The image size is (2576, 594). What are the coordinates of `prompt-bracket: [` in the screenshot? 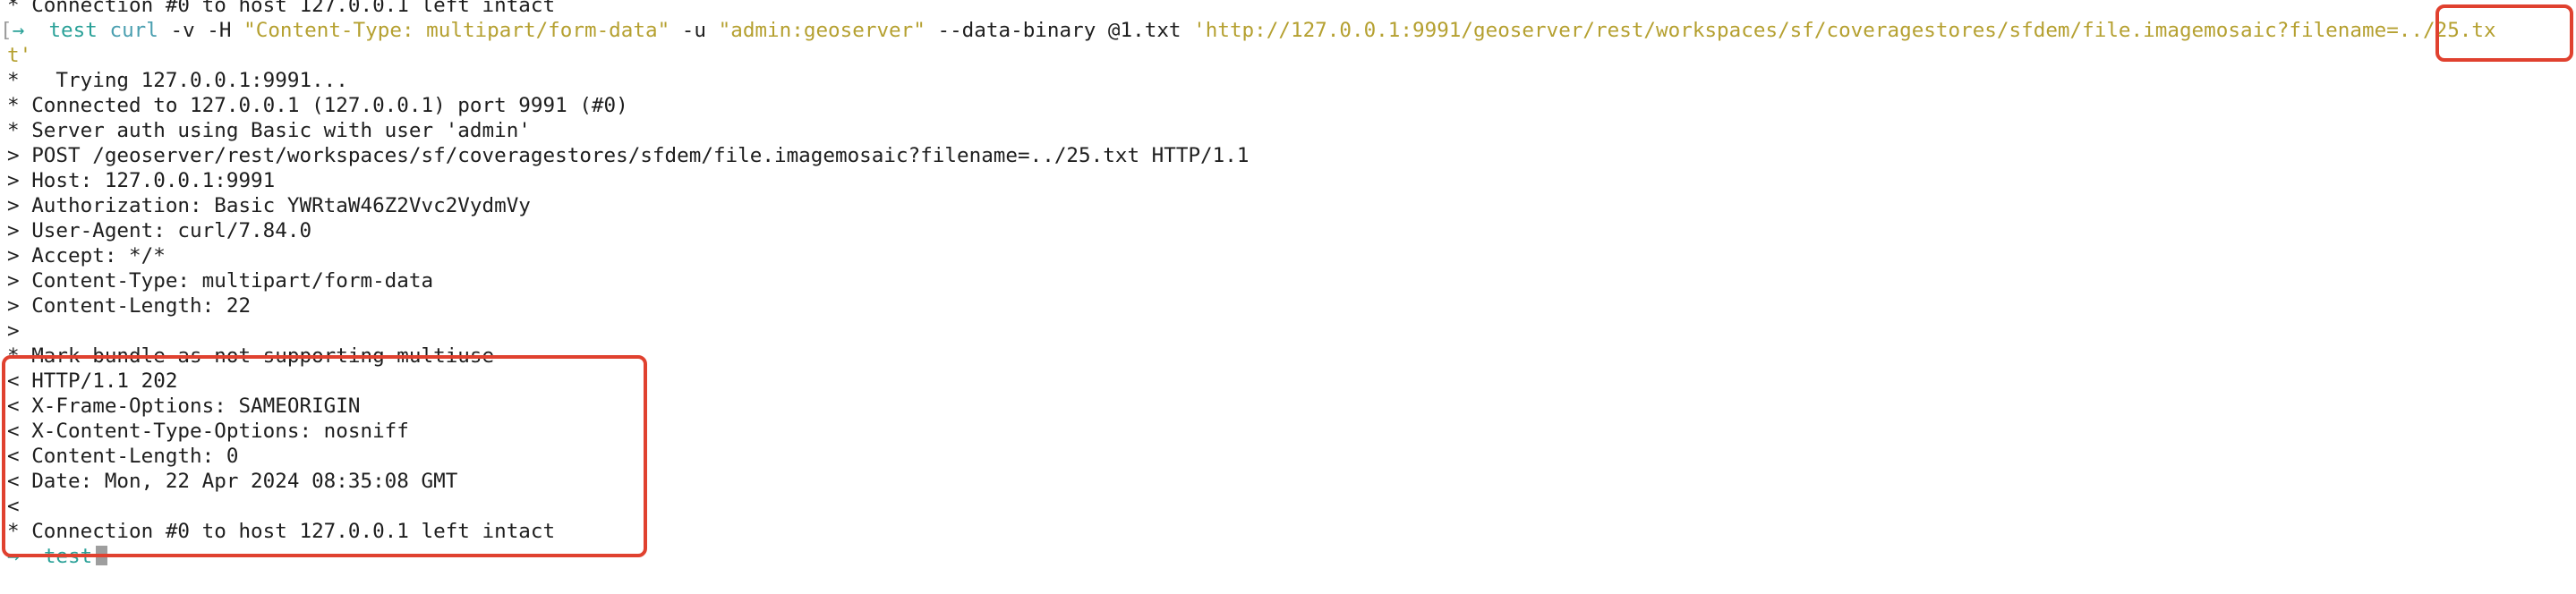 It's located at (6, 31).